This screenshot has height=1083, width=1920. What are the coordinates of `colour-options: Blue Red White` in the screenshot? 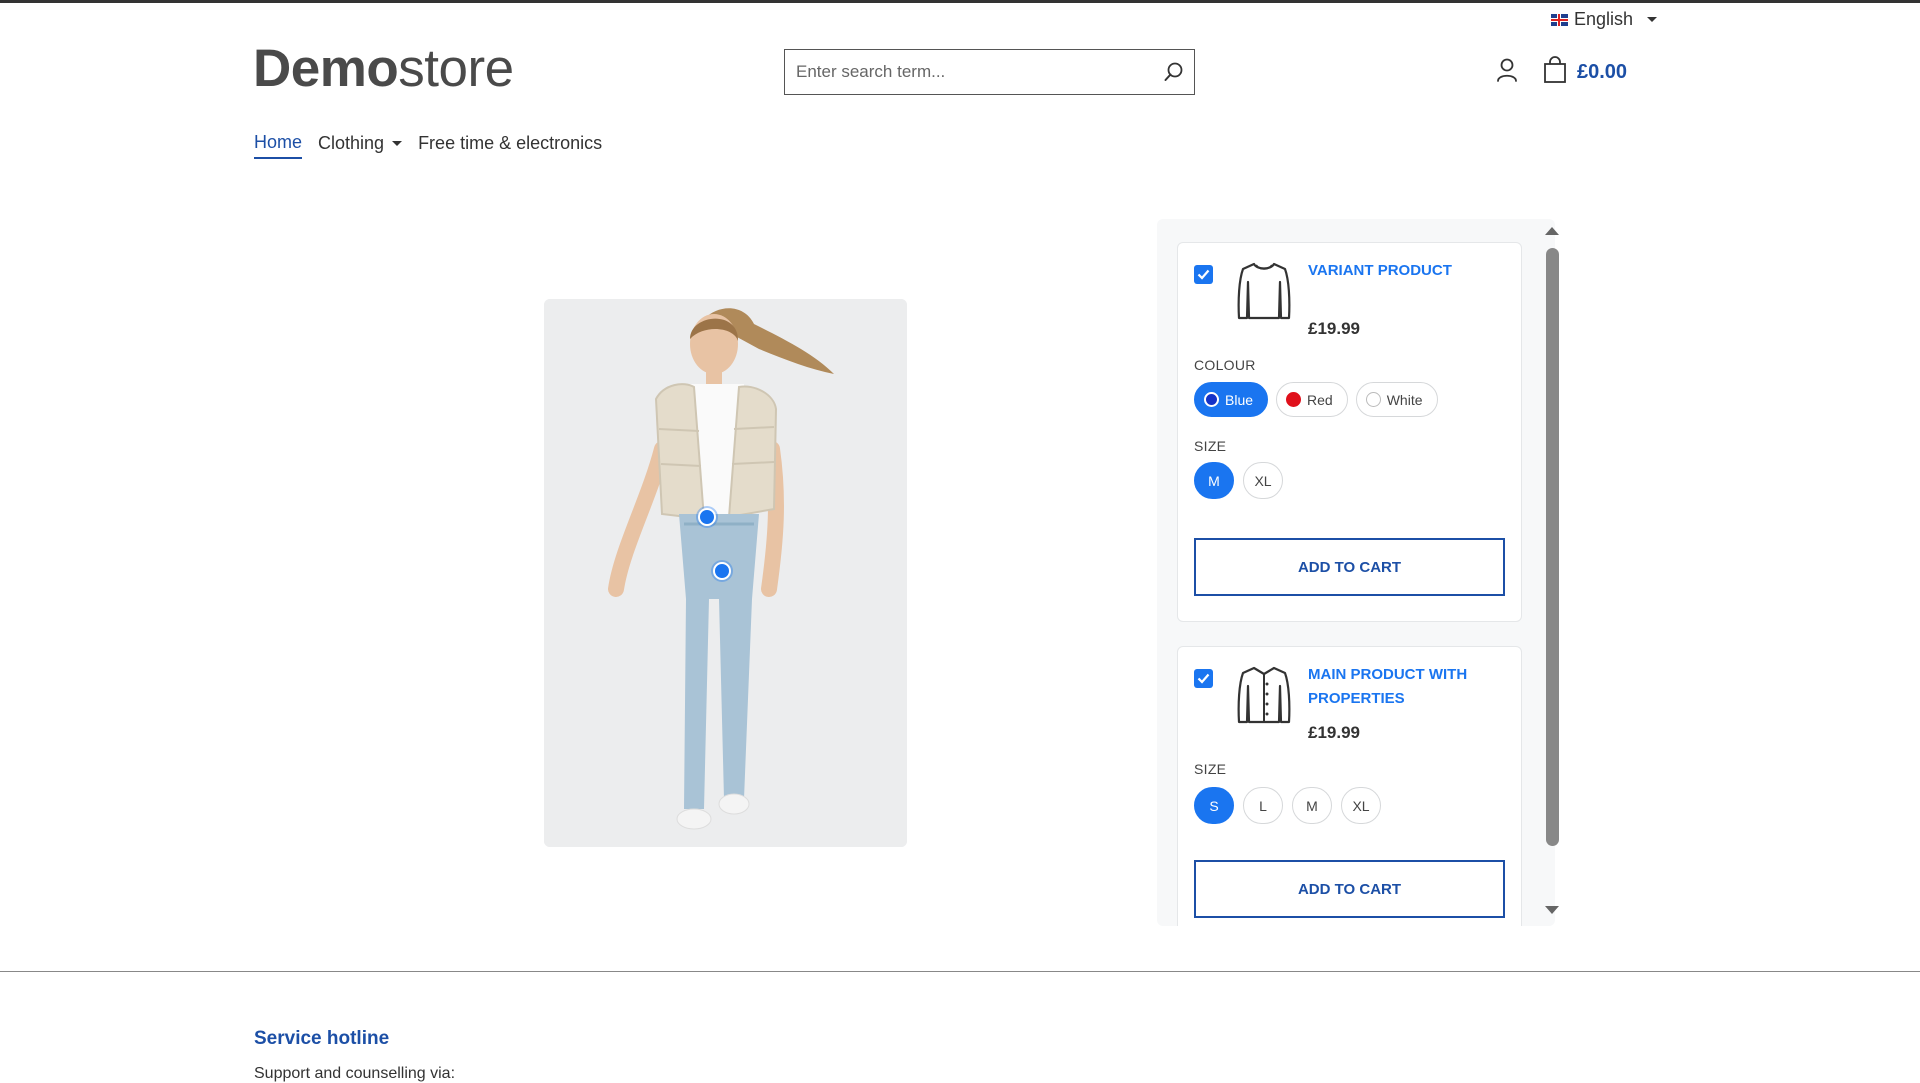 It's located at (1316, 399).